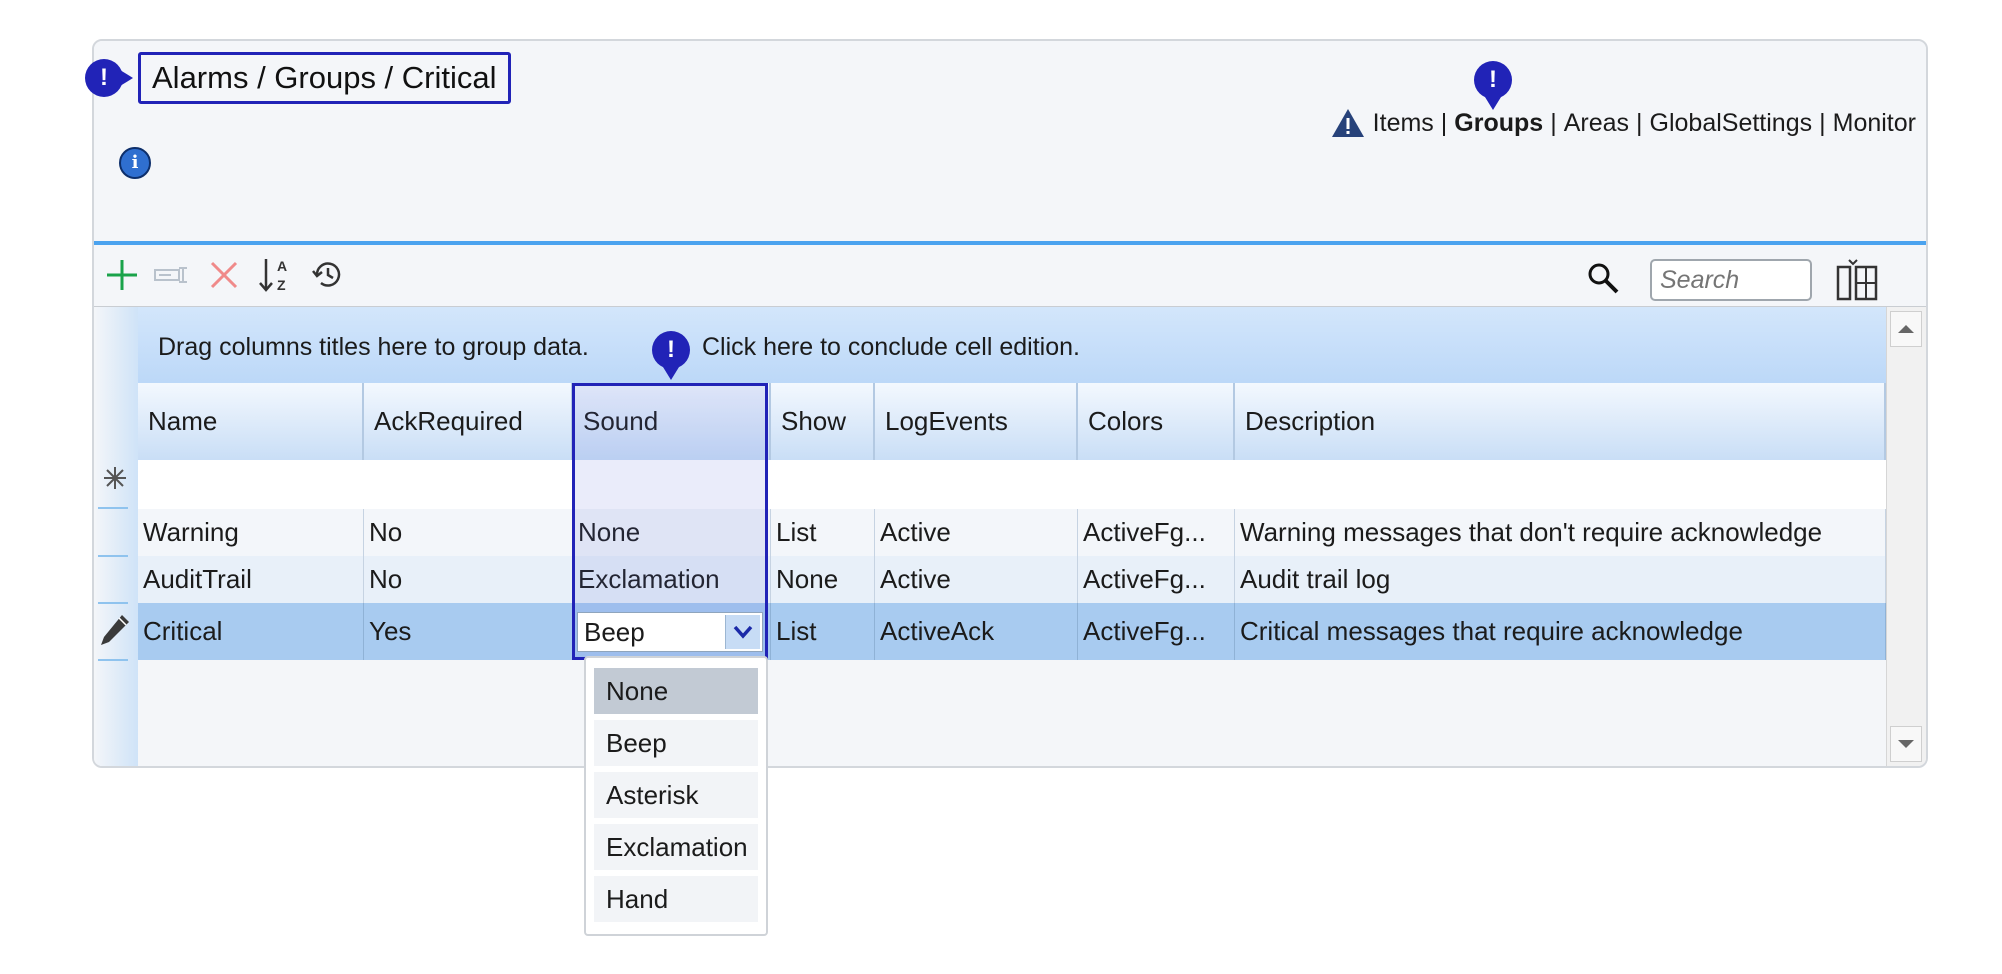 The width and height of the screenshot is (2002, 974). Describe the element at coordinates (1858, 279) in the screenshot. I see `column-chooser-icon` at that location.